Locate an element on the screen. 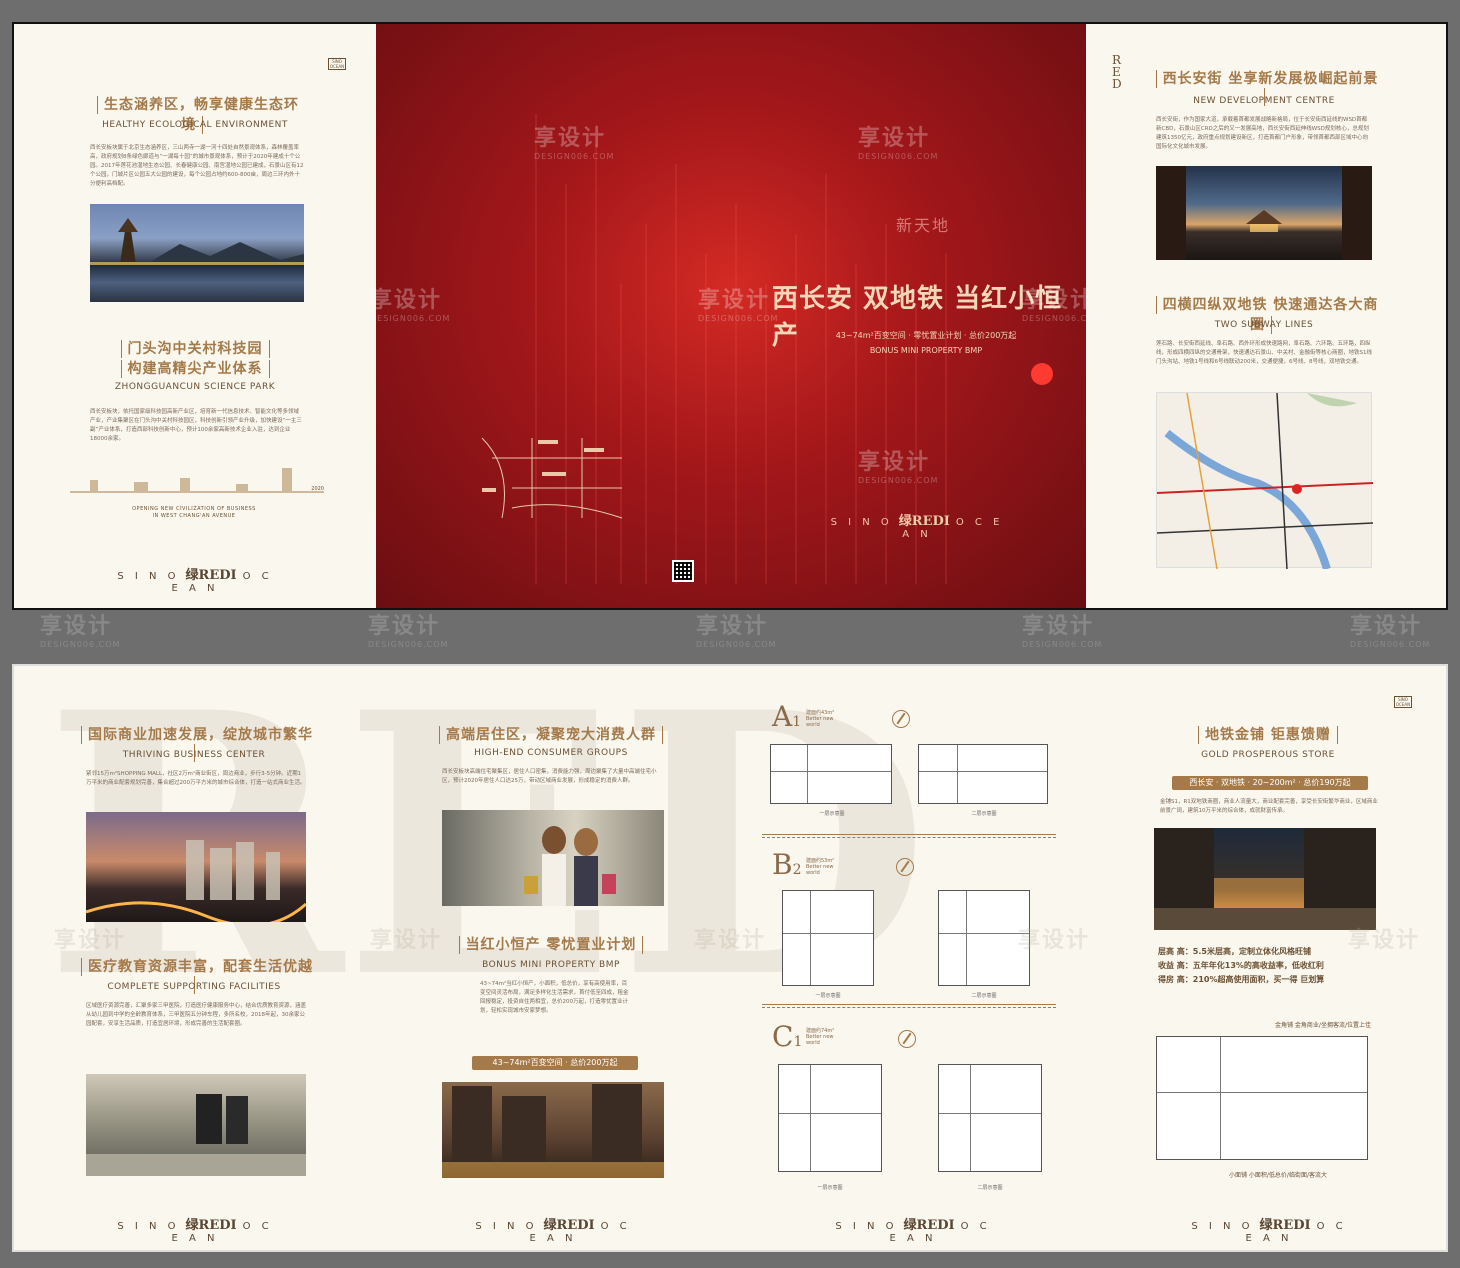 This screenshot has height=1268, width=1460. west-changan-subtitle: NEW DEVELOPMENT CENTRE is located at coordinates (1264, 101).